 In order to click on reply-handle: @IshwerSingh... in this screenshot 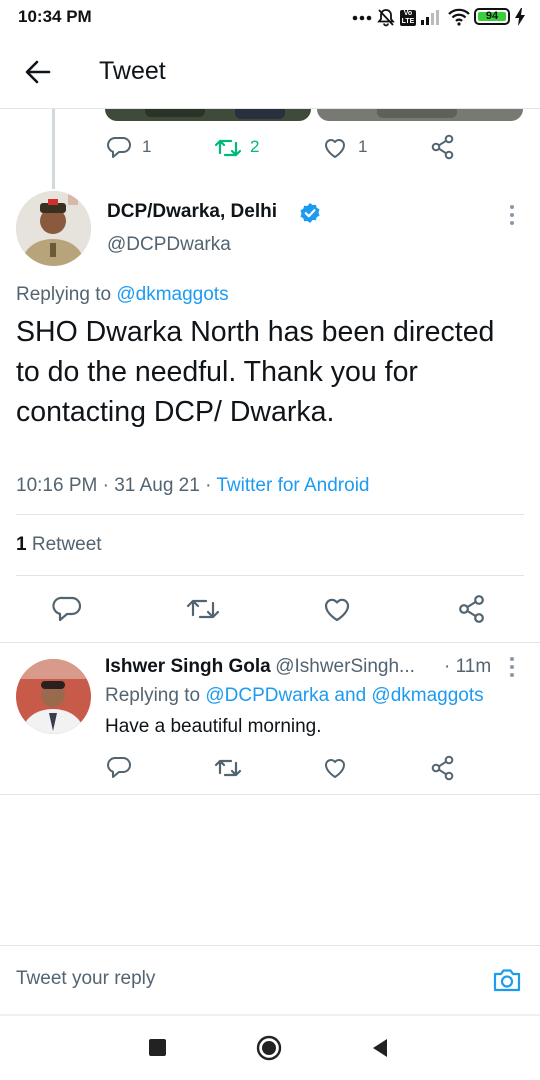, I will do `click(345, 666)`.